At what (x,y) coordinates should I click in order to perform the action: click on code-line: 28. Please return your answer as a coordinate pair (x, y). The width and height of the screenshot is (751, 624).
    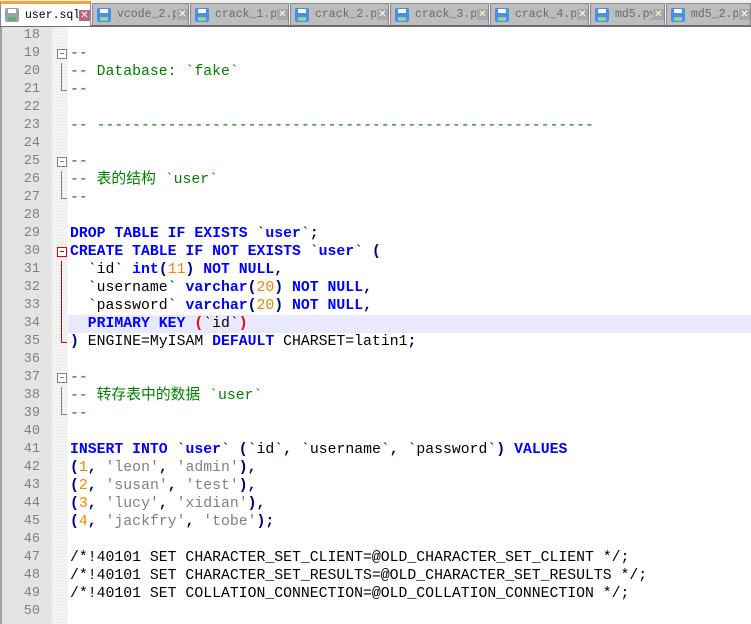
    Looking at the image, I should click on (376, 216).